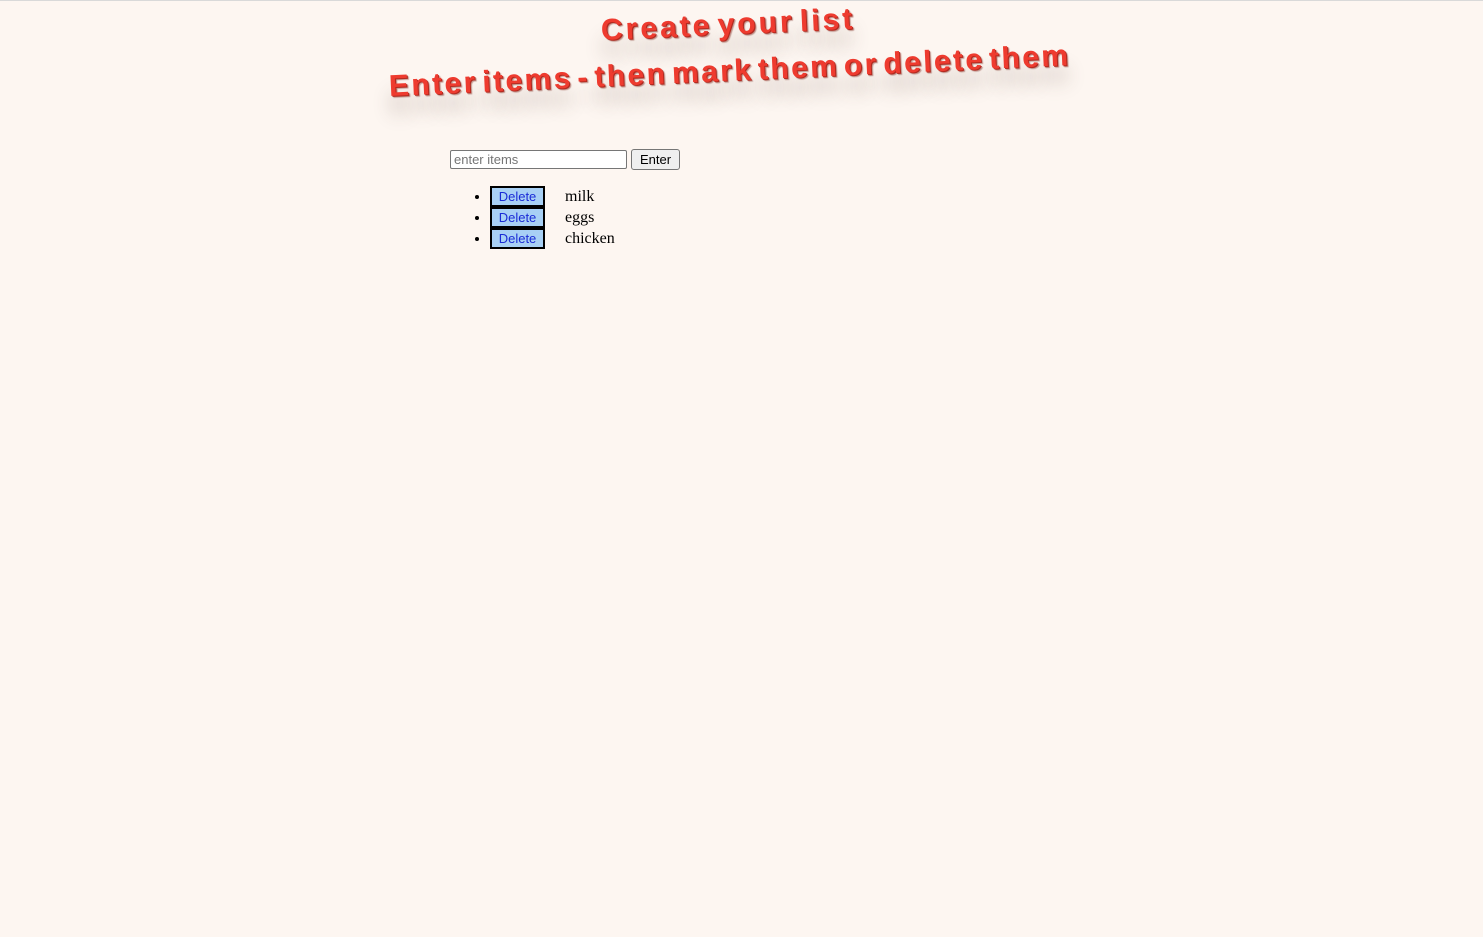 The width and height of the screenshot is (1483, 937). What do you see at coordinates (579, 217) in the screenshot?
I see `list-item-text: eggs` at bounding box center [579, 217].